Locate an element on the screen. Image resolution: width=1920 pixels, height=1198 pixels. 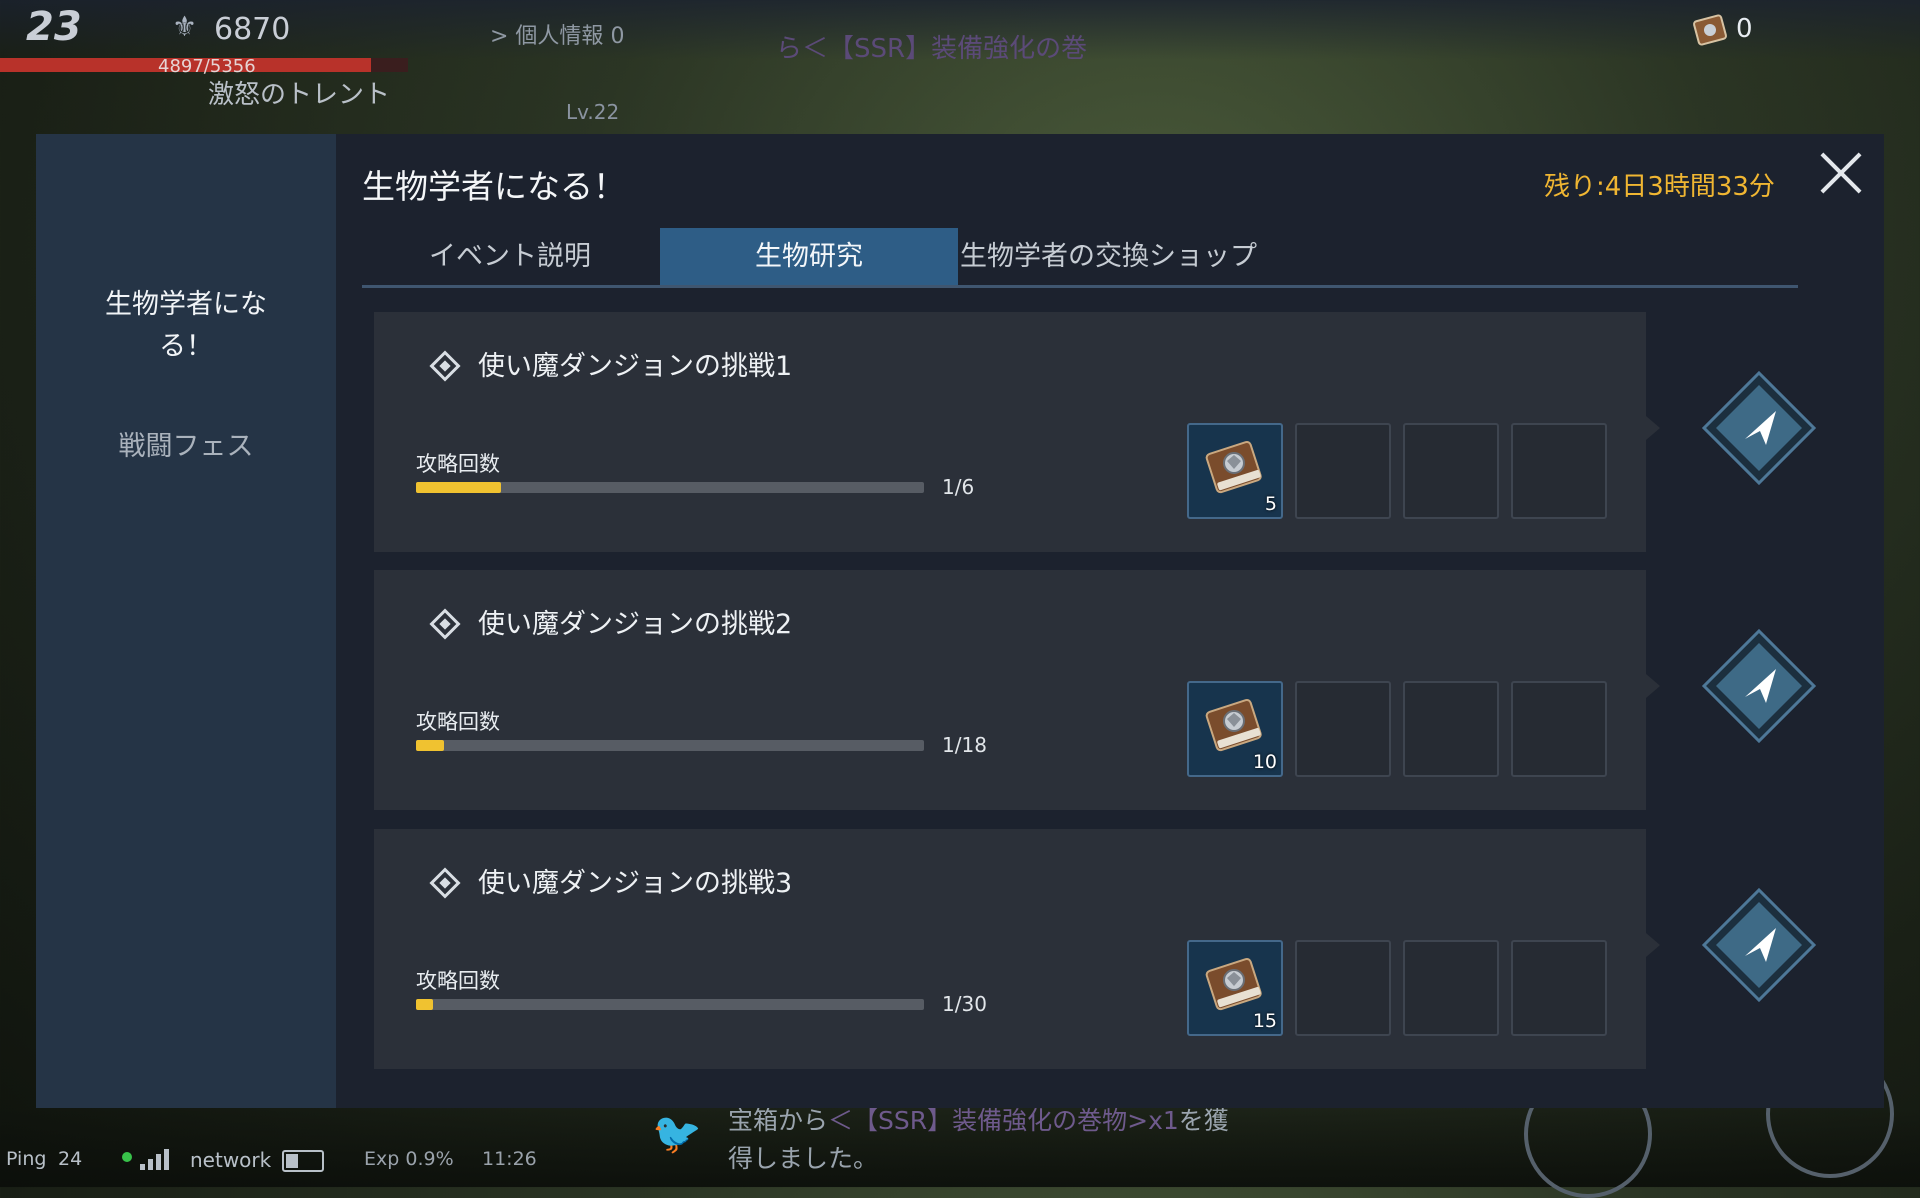
ping-value: 24 is located at coordinates (70, 1159).